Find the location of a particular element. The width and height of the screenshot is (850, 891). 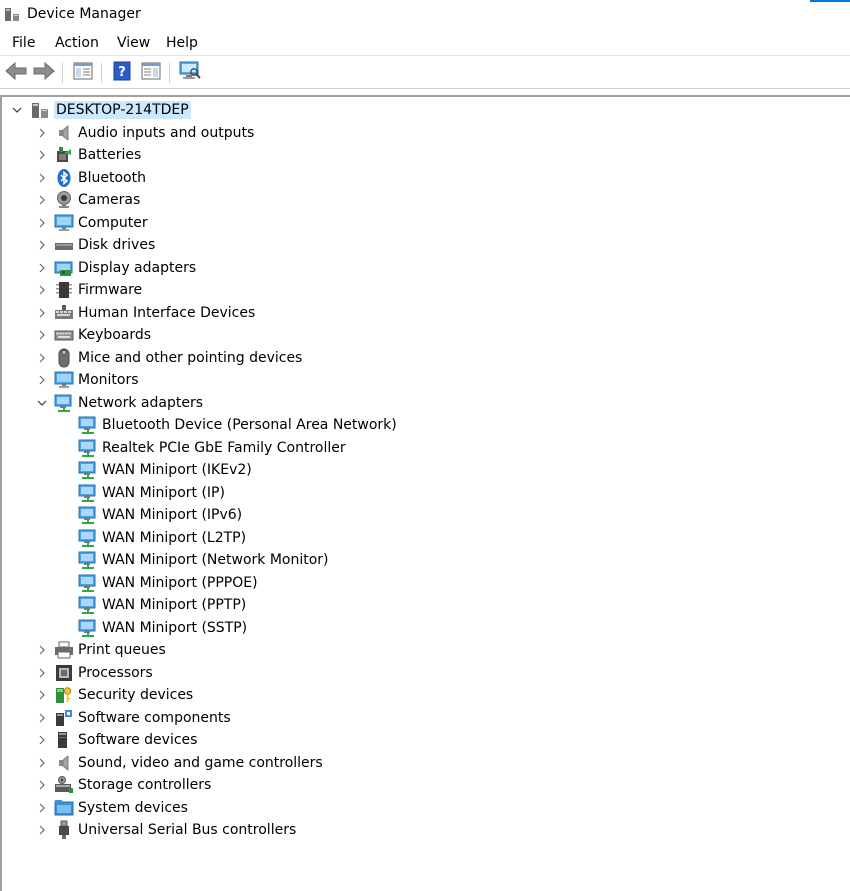

tree-item-sound-video-and-game-controllers: Sound, video and game controllers is located at coordinates (181, 763).